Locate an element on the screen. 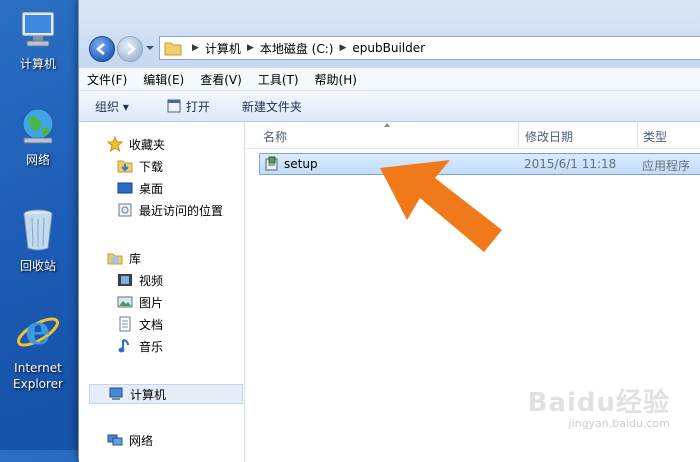 This screenshot has height=462, width=700. network-icon is located at coordinates (115, 440).